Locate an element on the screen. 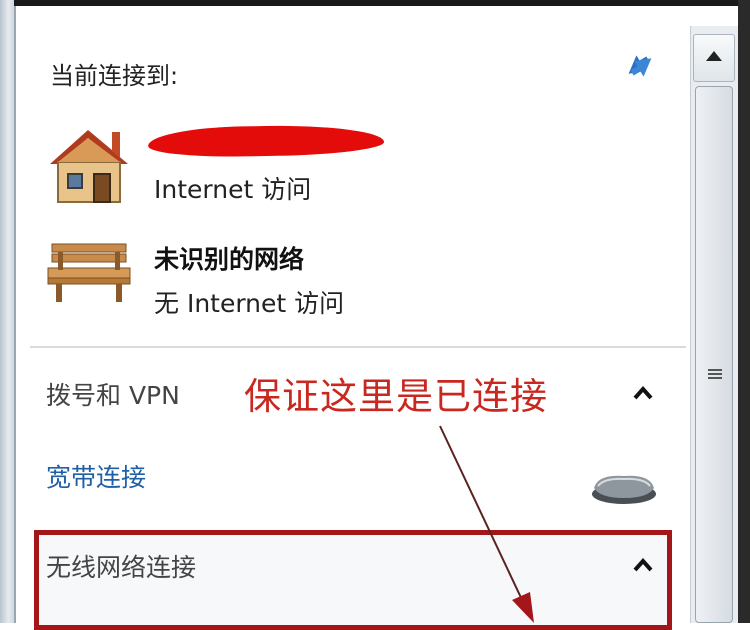 The height and width of the screenshot is (630, 750). vertical-scrollbar is located at coordinates (714, 324).